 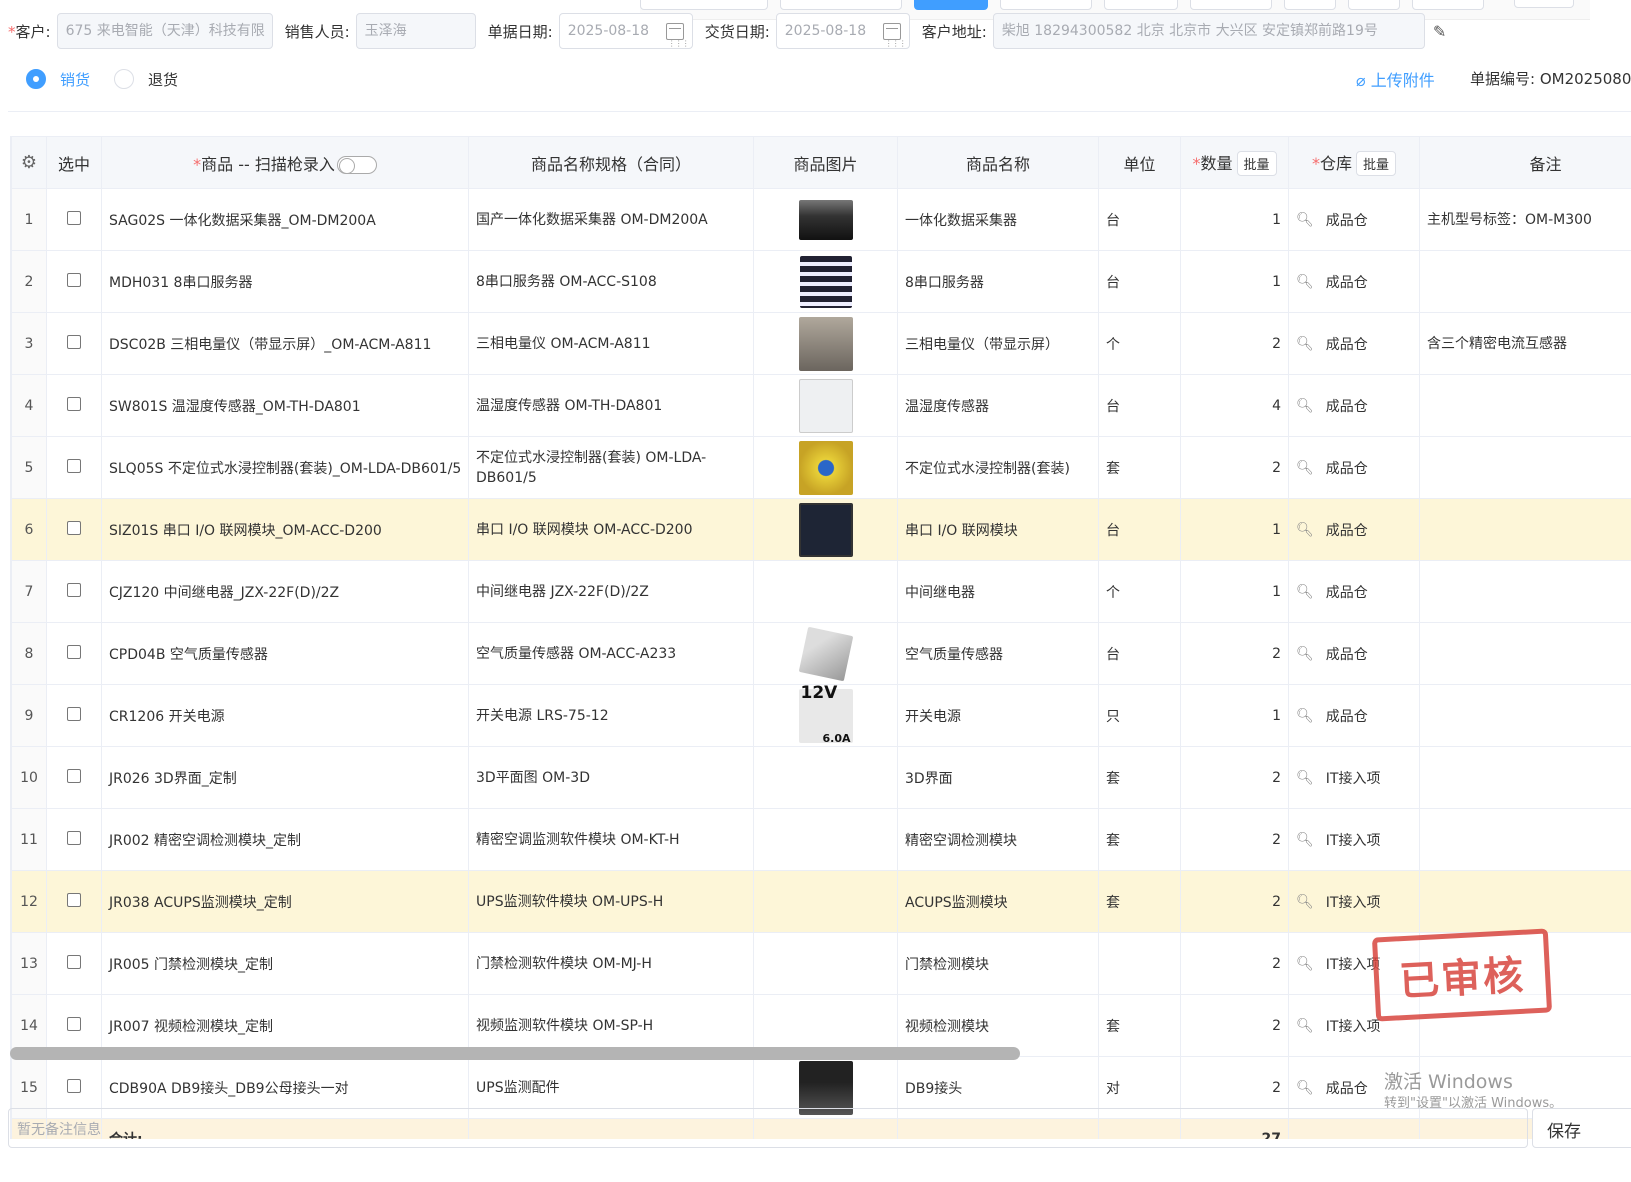 I want to click on name-cell: 三相电量仪（带显示屏）, so click(x=998, y=343).